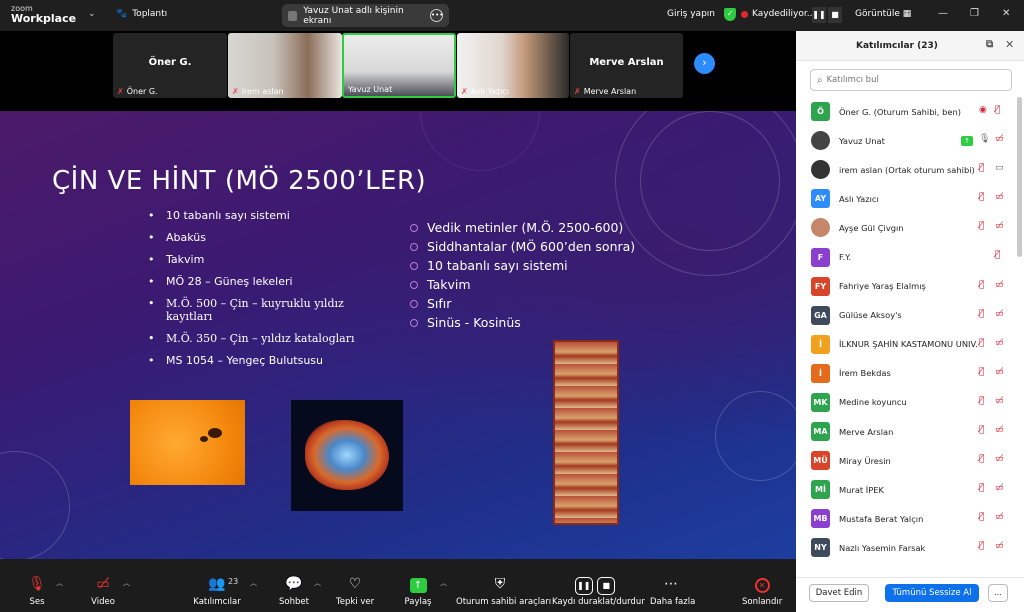 The width and height of the screenshot is (1024, 612). What do you see at coordinates (820, 257) in the screenshot?
I see `avatar: F` at bounding box center [820, 257].